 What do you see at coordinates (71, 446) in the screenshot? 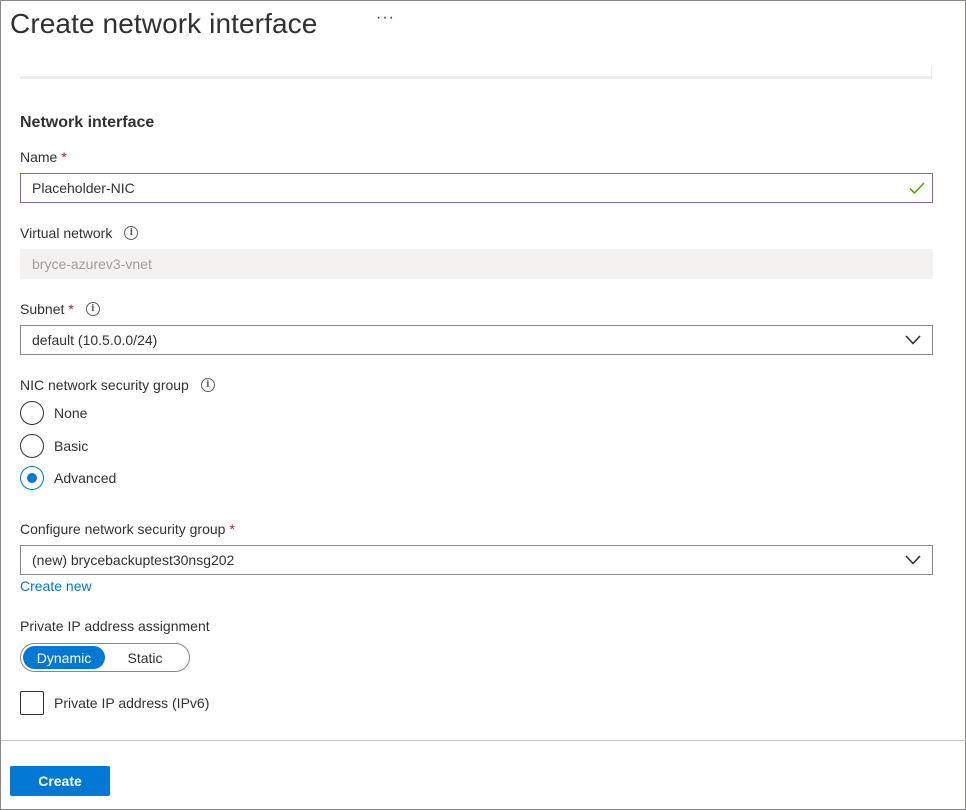
I see `radio-label: Basic` at bounding box center [71, 446].